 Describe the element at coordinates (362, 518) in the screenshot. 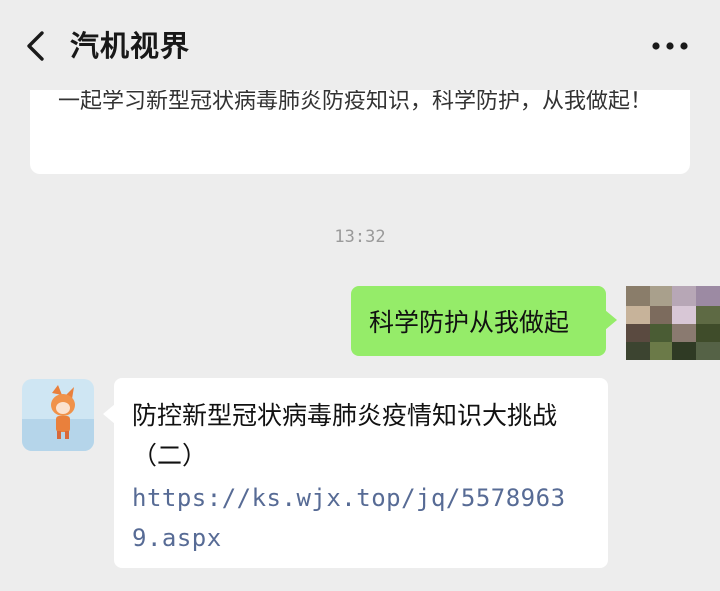

I see `received-message-link: https://ks.wjx.top/jq/55789639.aspx` at that location.